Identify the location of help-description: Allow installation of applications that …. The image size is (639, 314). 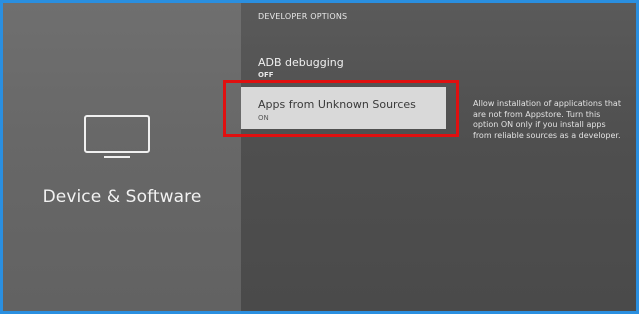
(547, 119).